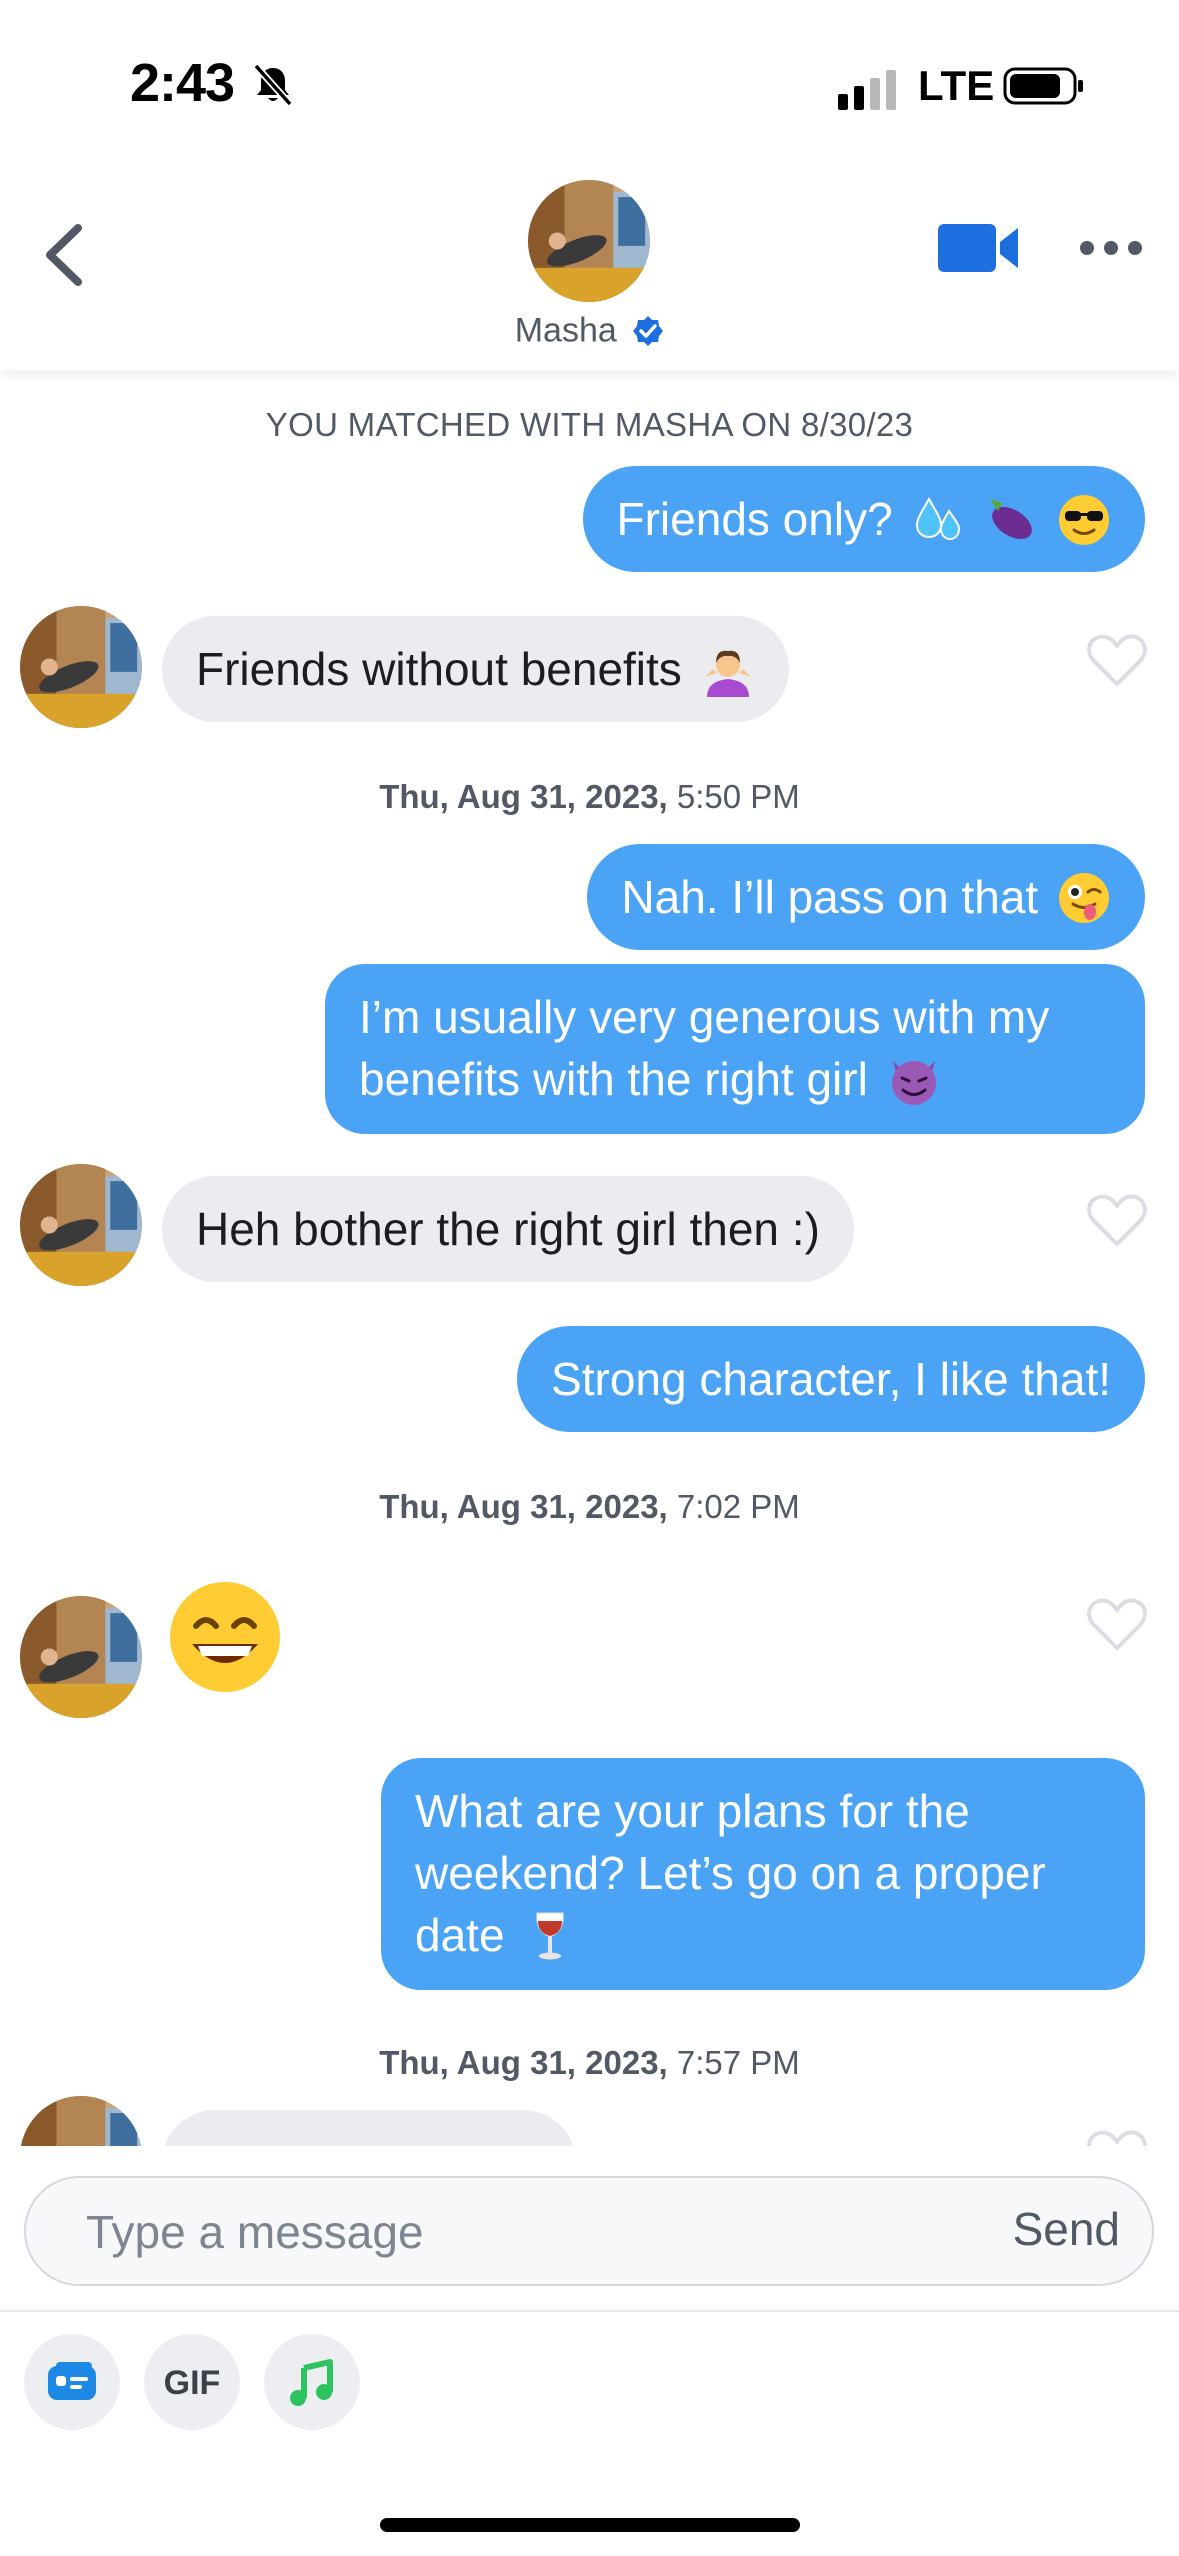  What do you see at coordinates (1111, 248) in the screenshot?
I see `more-dots-icon` at bounding box center [1111, 248].